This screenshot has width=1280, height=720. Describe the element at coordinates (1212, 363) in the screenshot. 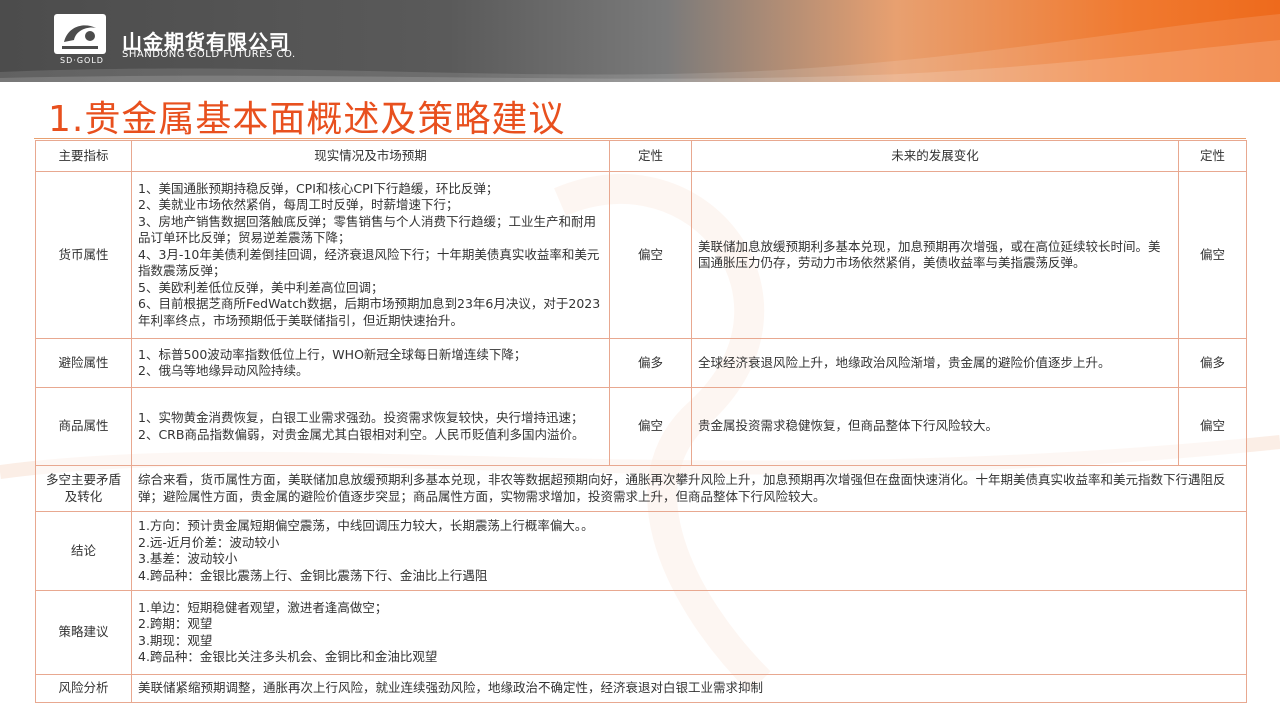

I see `hedge-future-rating: 偏多` at that location.